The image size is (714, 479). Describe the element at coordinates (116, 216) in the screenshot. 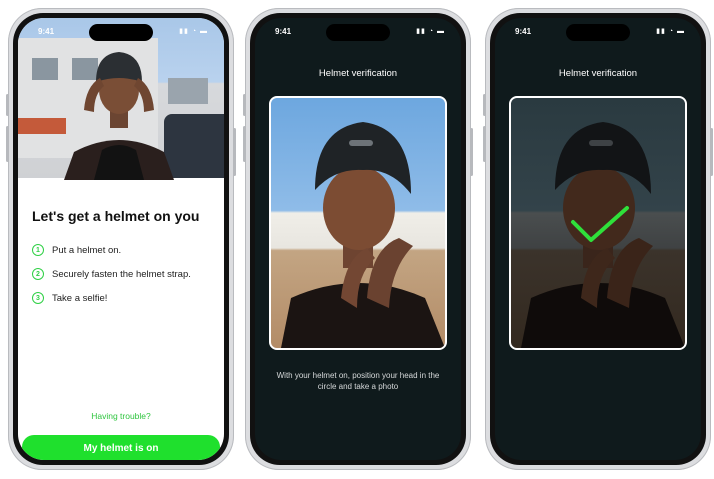

I see `page-title: Let's get a helmet on you` at that location.